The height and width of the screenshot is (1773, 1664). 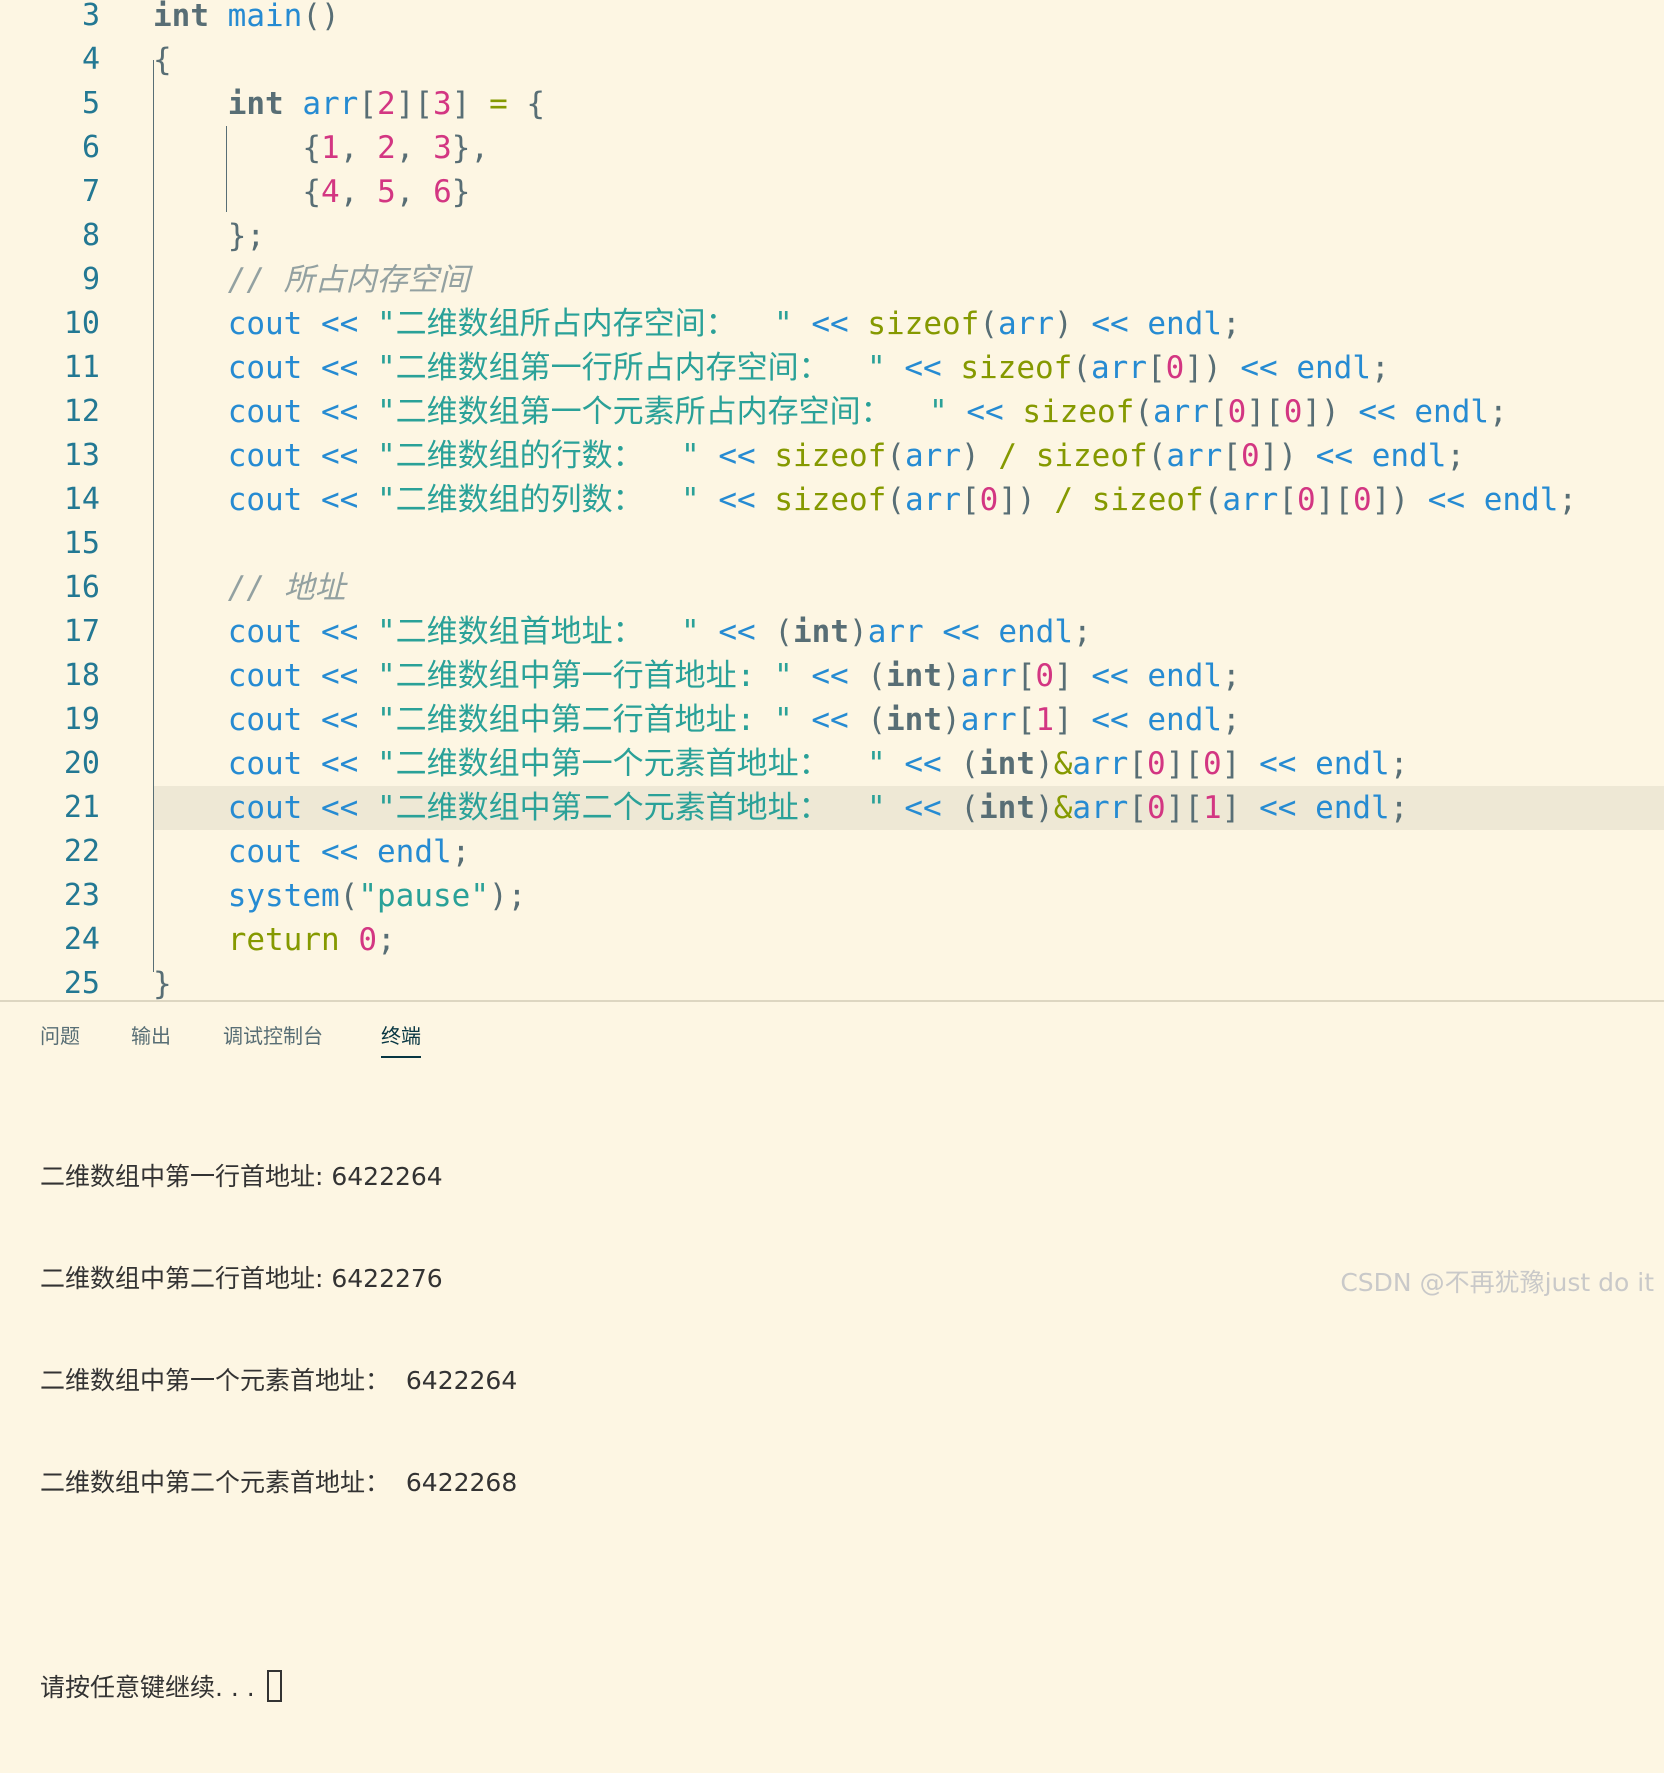 I want to click on code-line: 15, so click(x=832, y=544).